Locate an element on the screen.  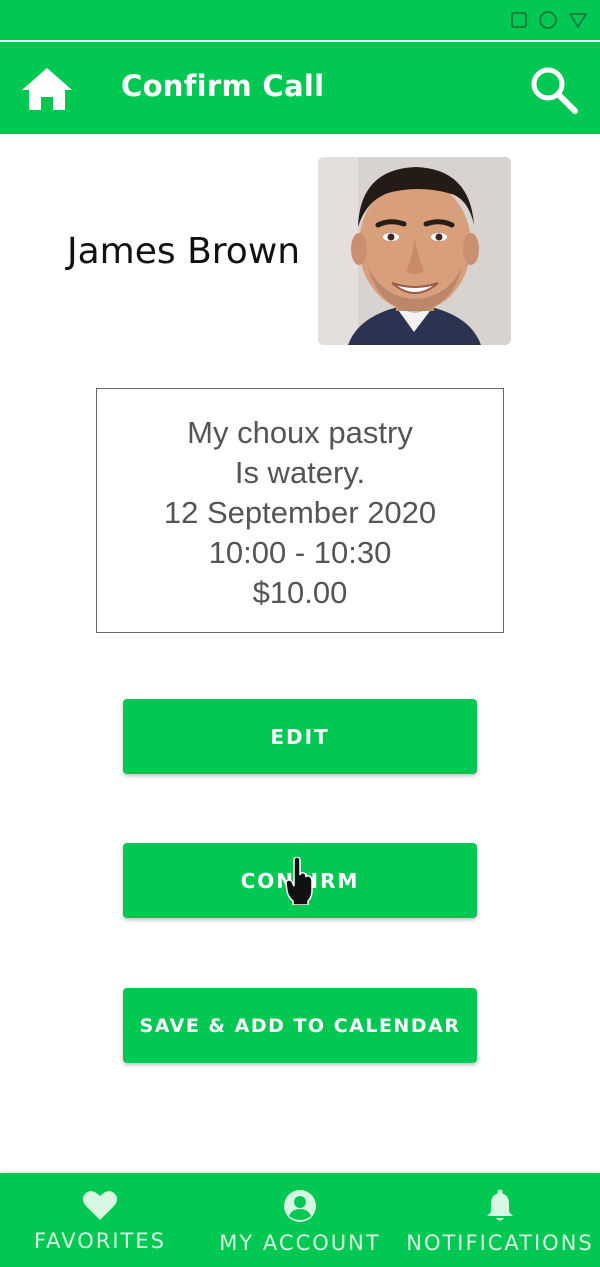
profile-photo is located at coordinates (414, 251).